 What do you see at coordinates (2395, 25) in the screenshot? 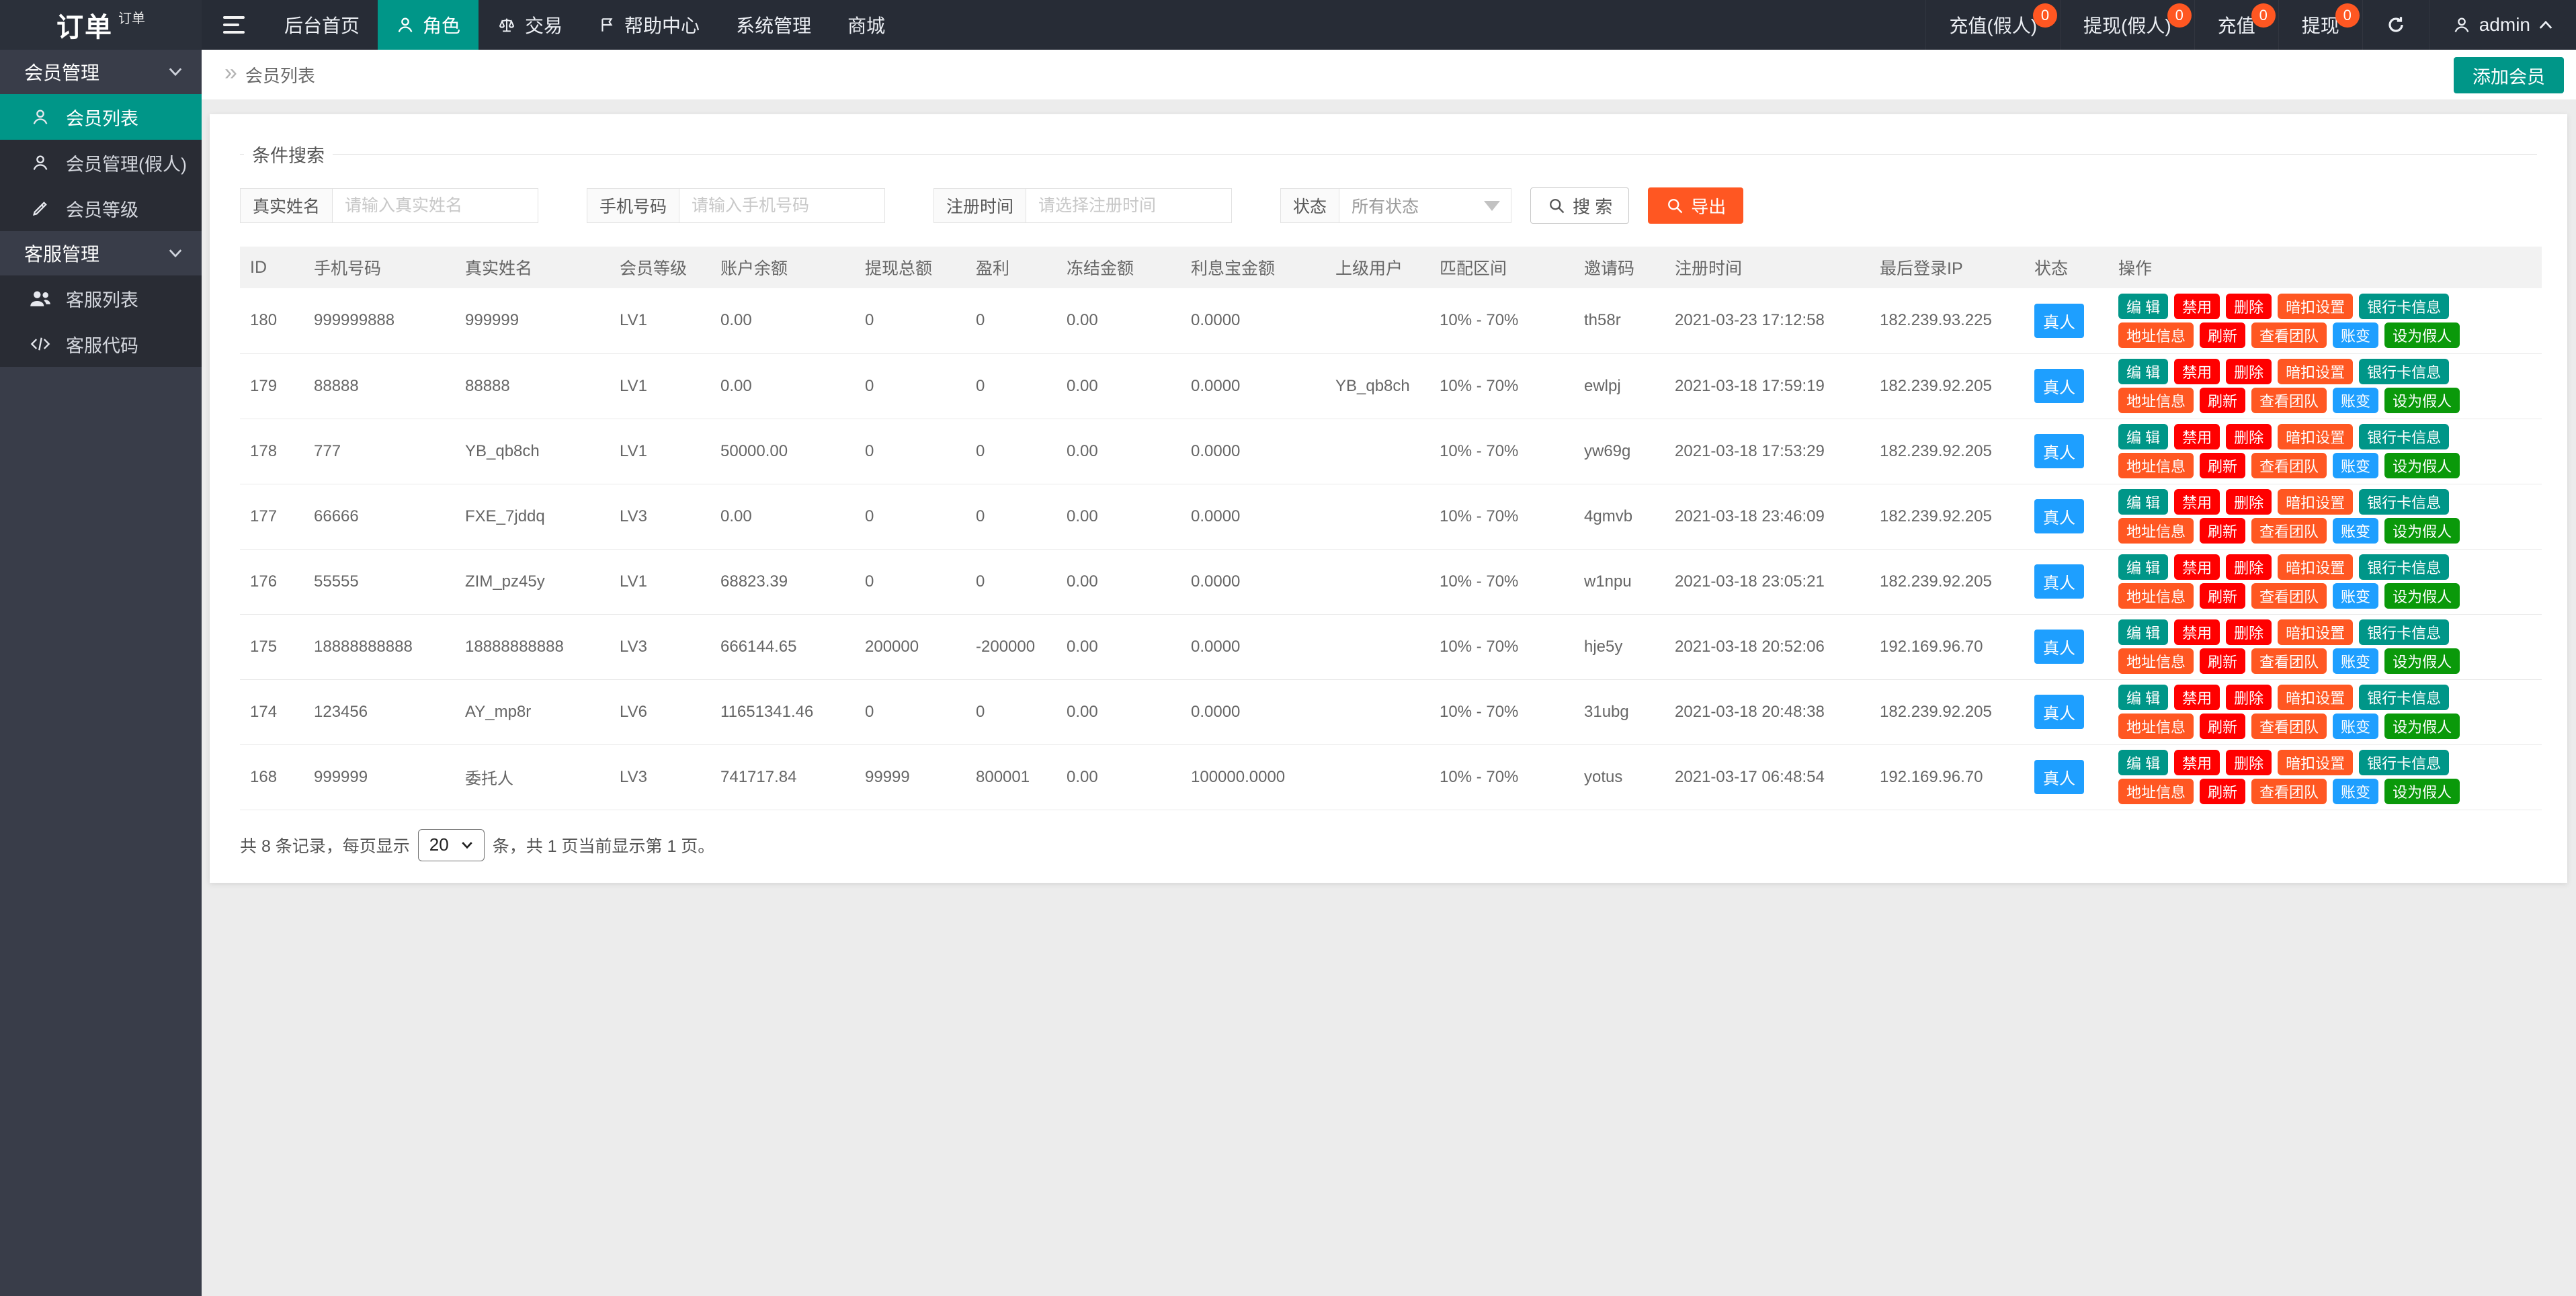
I see `refresh-button` at bounding box center [2395, 25].